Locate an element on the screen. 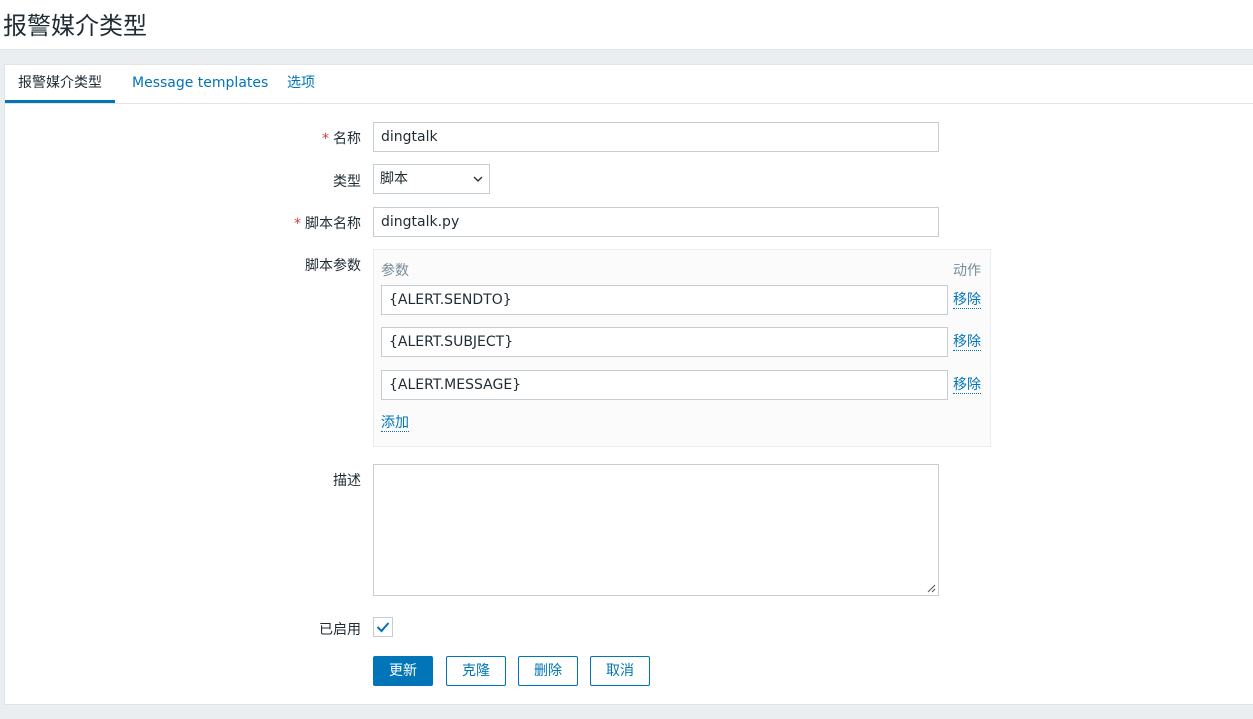 Image resolution: width=1253 pixels, height=719 pixels. param-input: {ALERT.SUBJECT} is located at coordinates (664, 342).